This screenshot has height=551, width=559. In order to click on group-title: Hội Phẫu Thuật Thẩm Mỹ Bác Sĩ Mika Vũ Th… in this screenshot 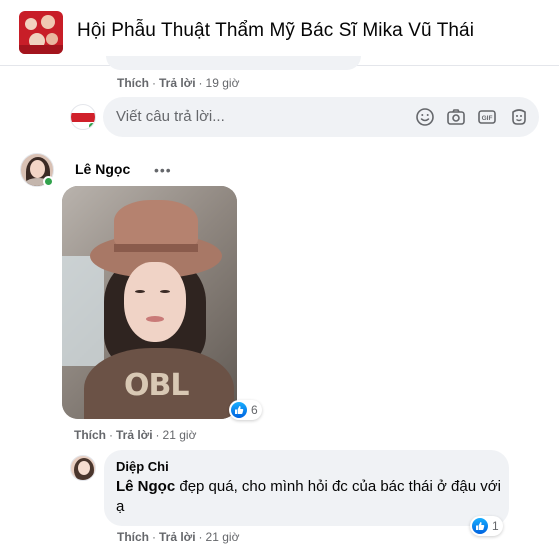, I will do `click(275, 31)`.